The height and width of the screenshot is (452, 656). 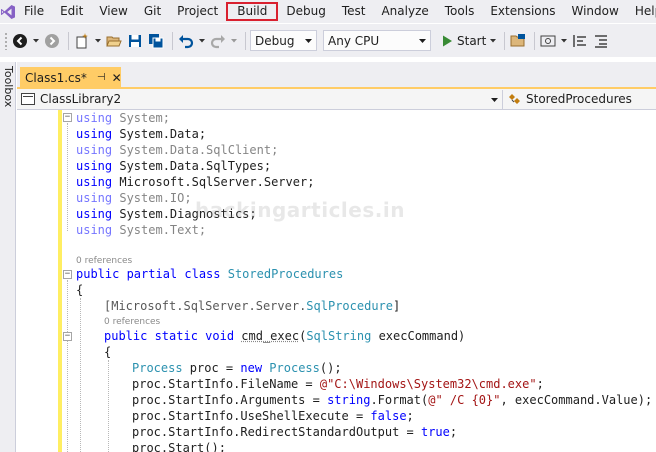 I want to click on screenshot-dropdown-icon, so click(x=564, y=41).